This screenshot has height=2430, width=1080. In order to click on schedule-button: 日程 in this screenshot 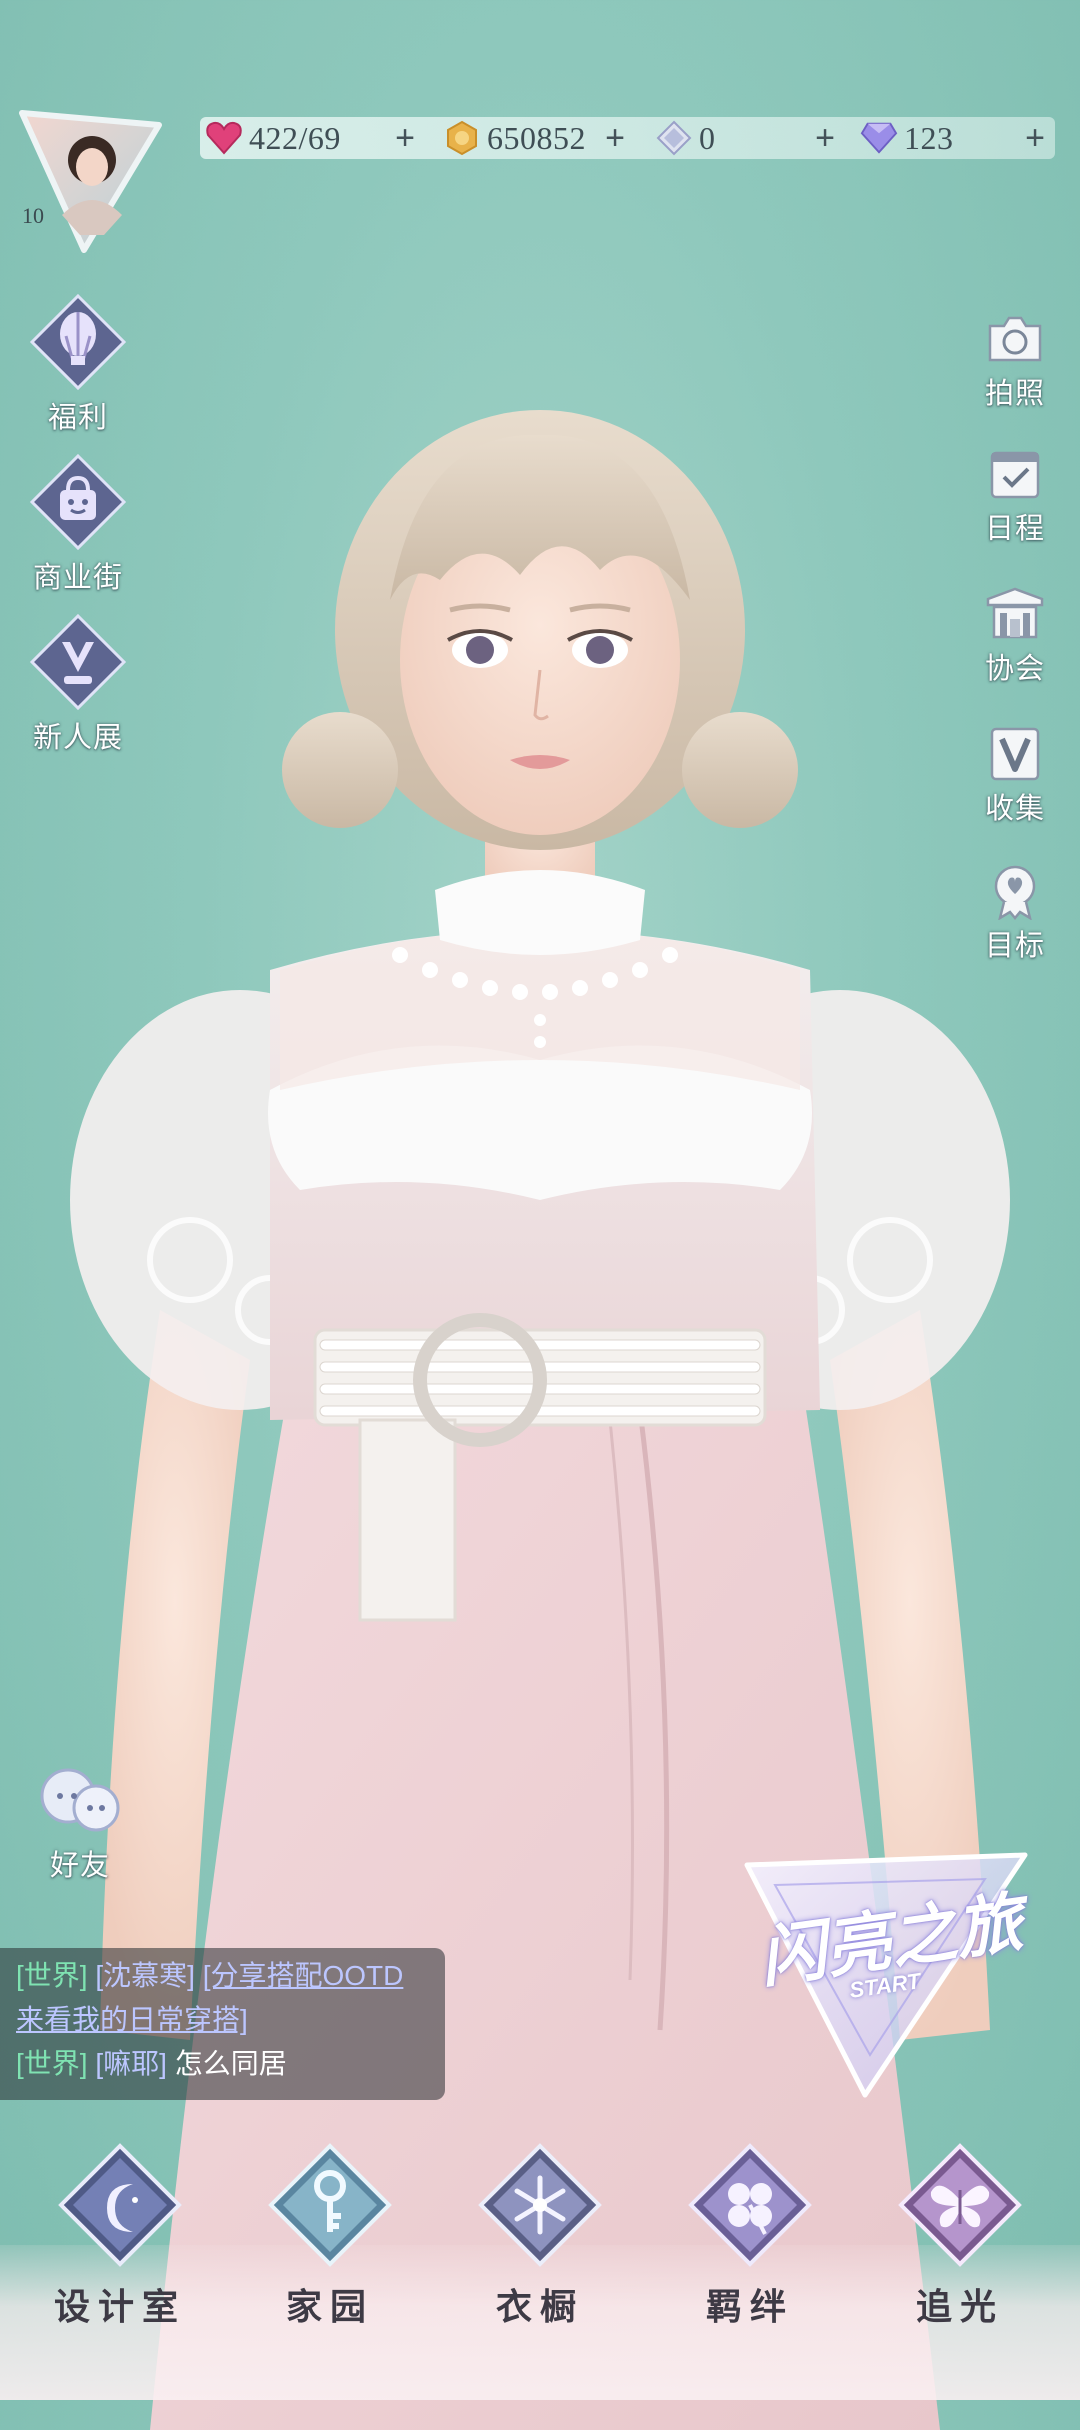, I will do `click(1015, 496)`.